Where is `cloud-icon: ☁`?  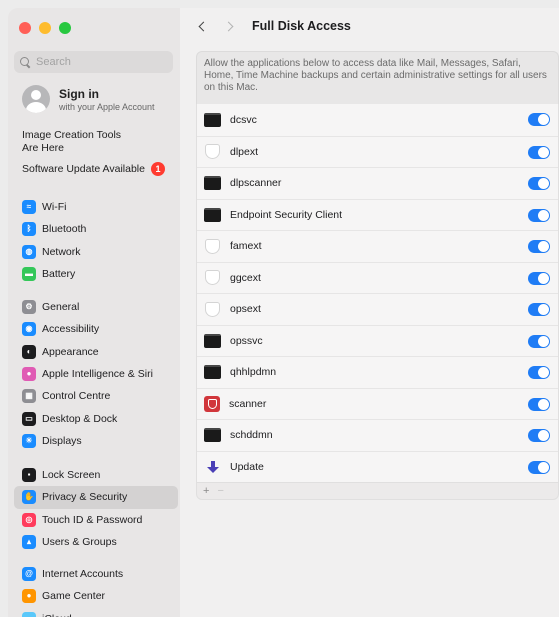
cloud-icon: ☁ is located at coordinates (29, 614).